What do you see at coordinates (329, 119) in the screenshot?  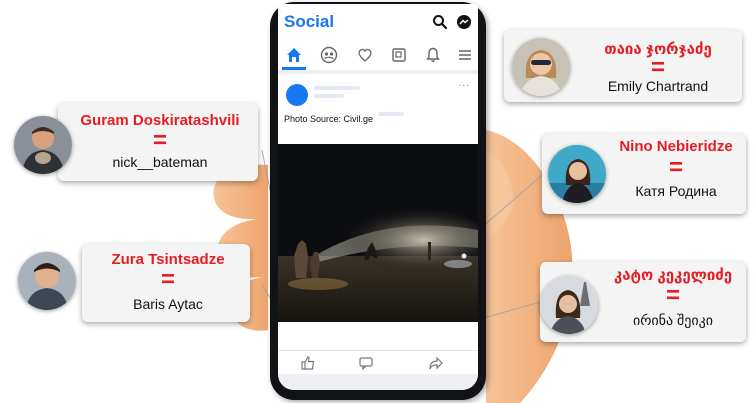 I see `post-caption: Photo Source: Civil.ge` at bounding box center [329, 119].